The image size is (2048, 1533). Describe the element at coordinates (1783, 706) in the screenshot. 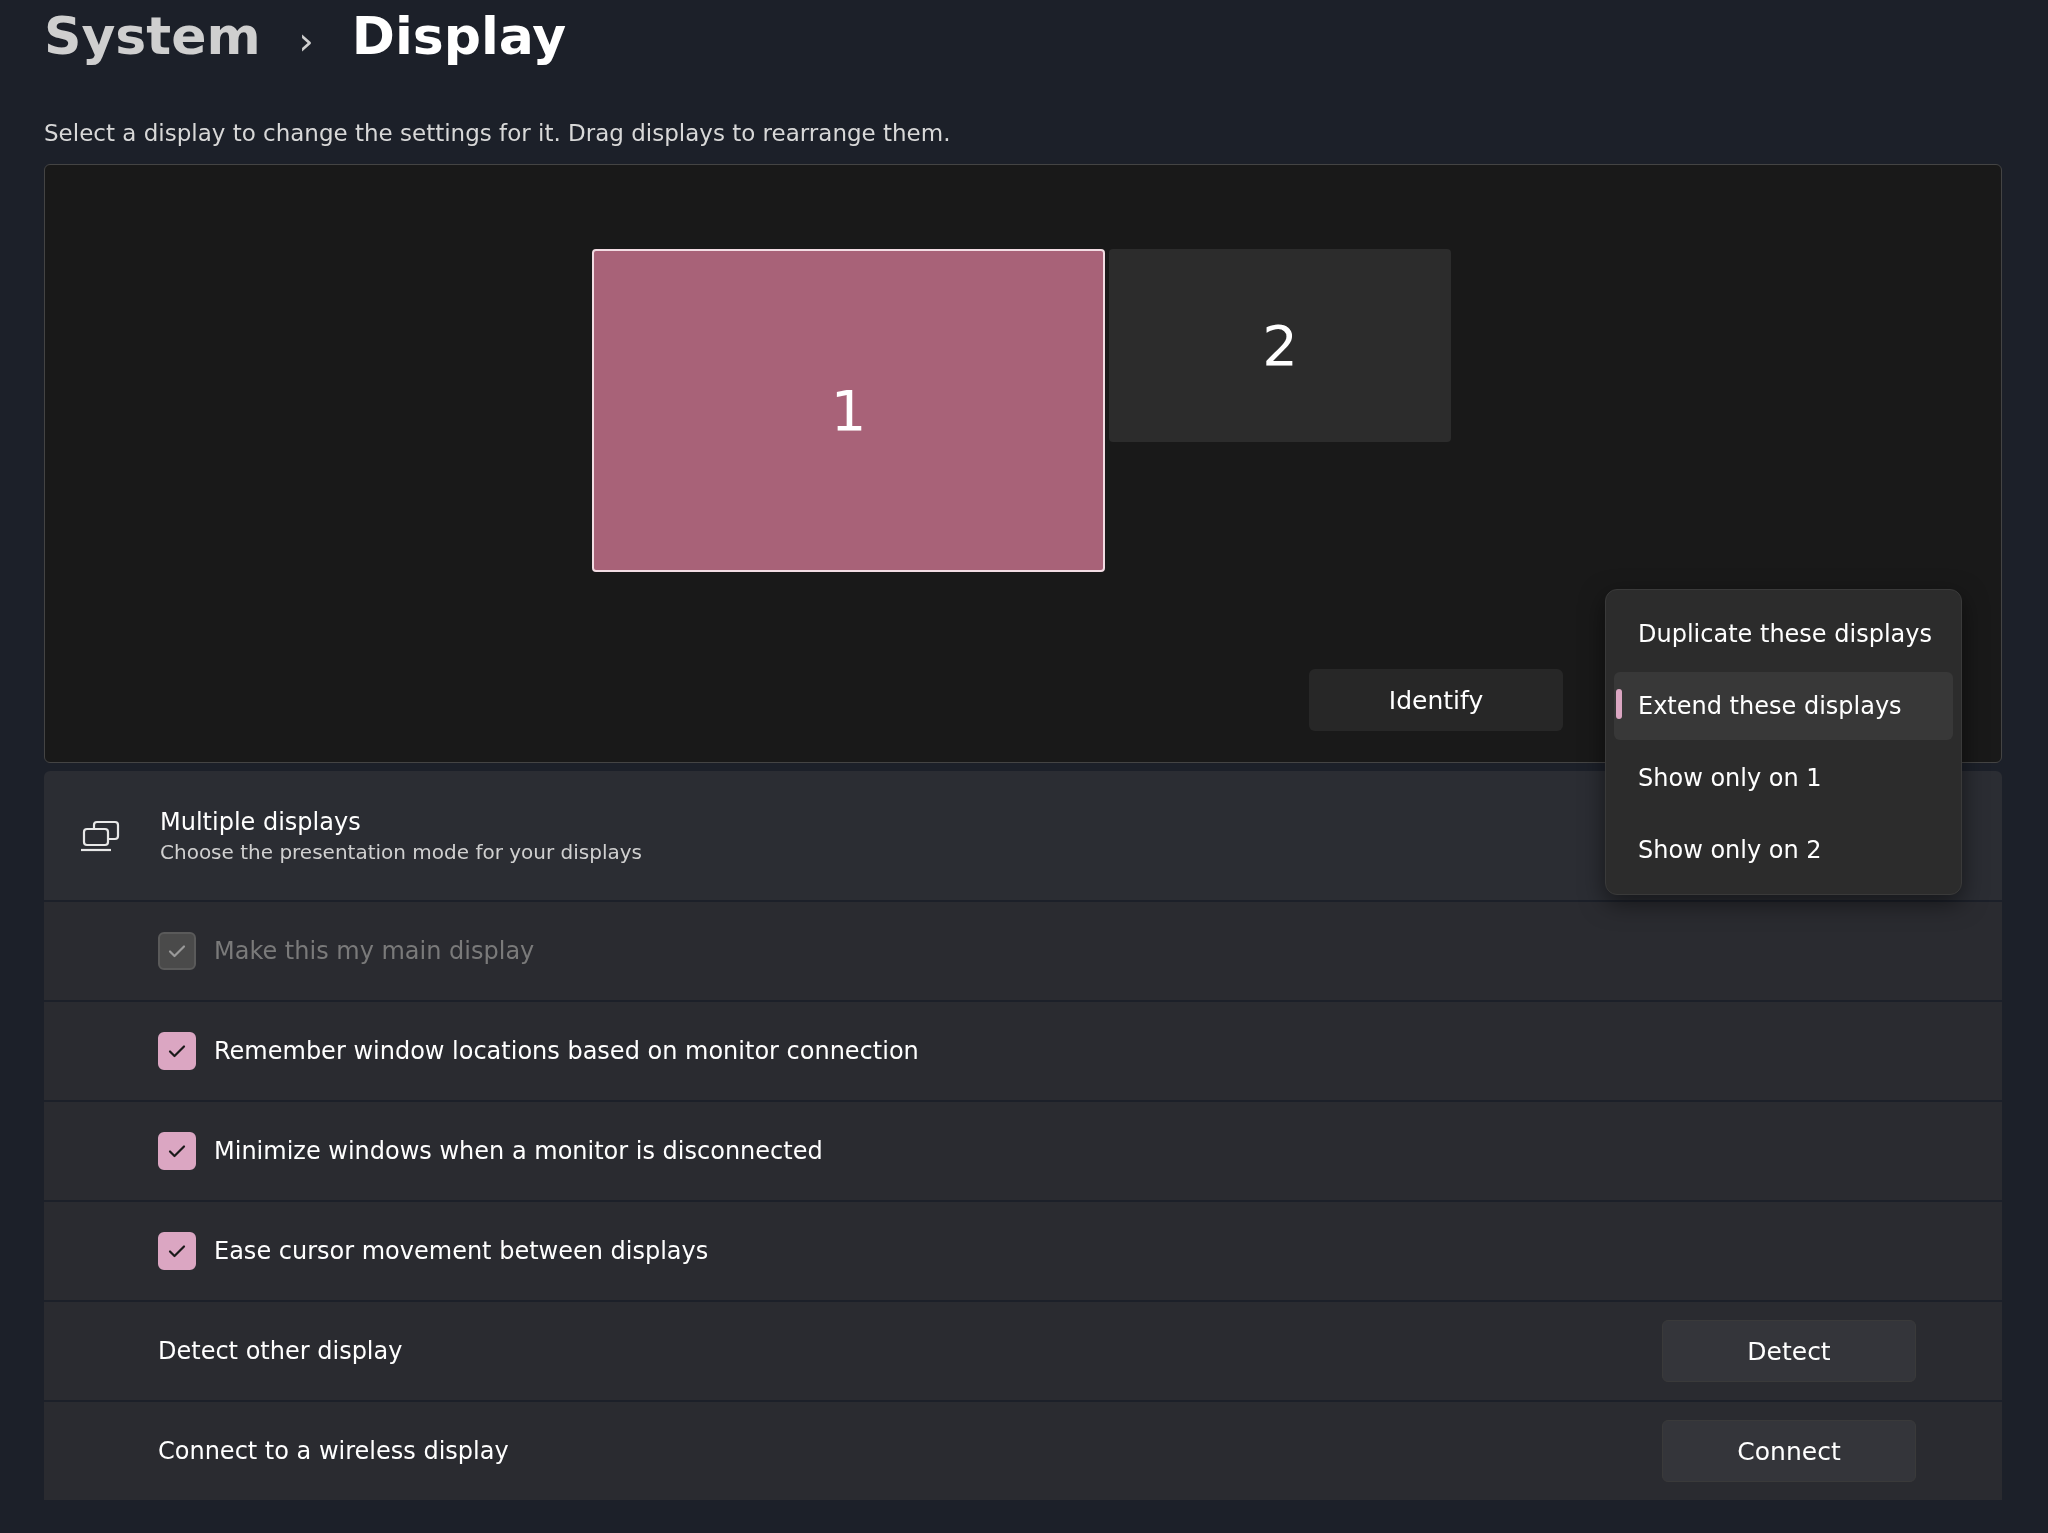

I see `menu-item: Extend these displays` at that location.